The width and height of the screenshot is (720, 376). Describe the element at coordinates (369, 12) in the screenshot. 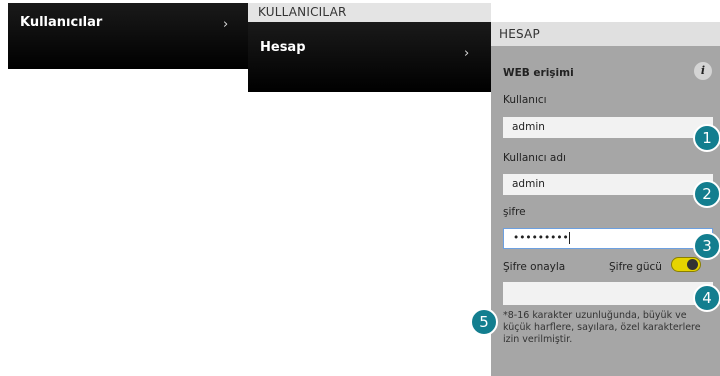

I see `users-section-header: KULLANICILAR` at that location.